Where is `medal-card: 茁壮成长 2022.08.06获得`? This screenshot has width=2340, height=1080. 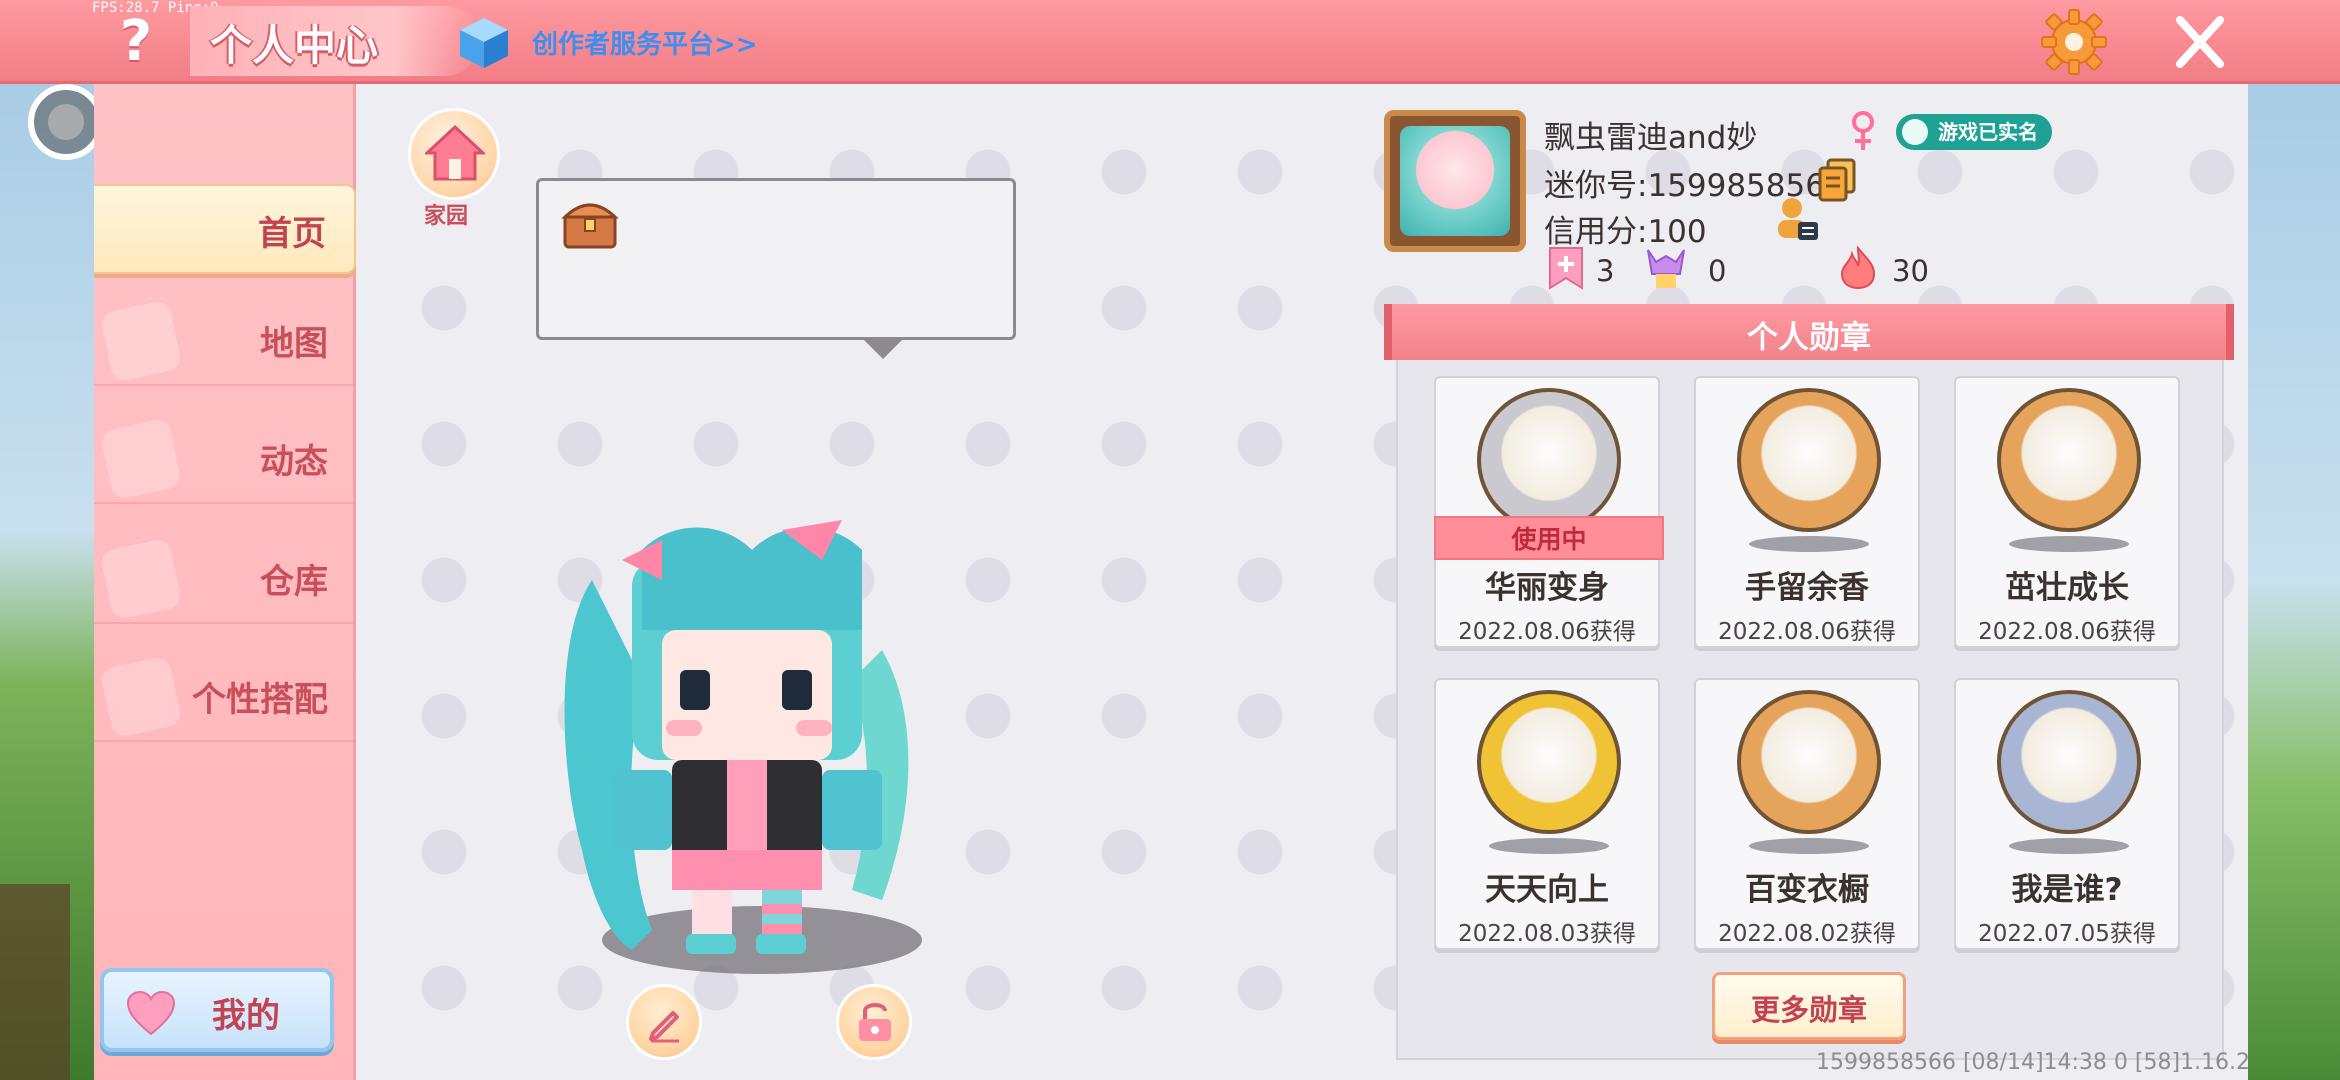
medal-card: 茁壮成长 2022.08.06获得 is located at coordinates (2067, 512).